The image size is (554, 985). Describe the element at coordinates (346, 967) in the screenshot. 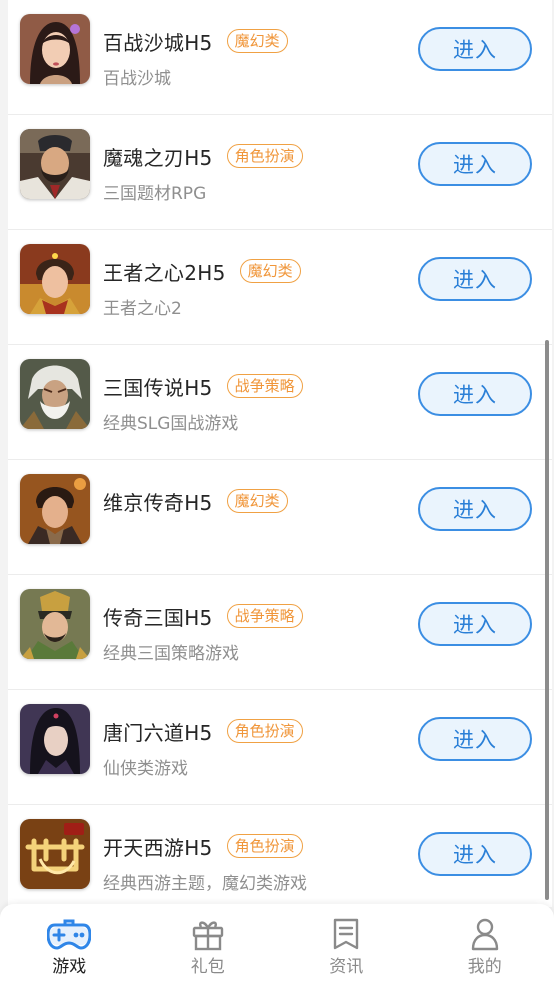

I see `tab-label: 资讯` at that location.